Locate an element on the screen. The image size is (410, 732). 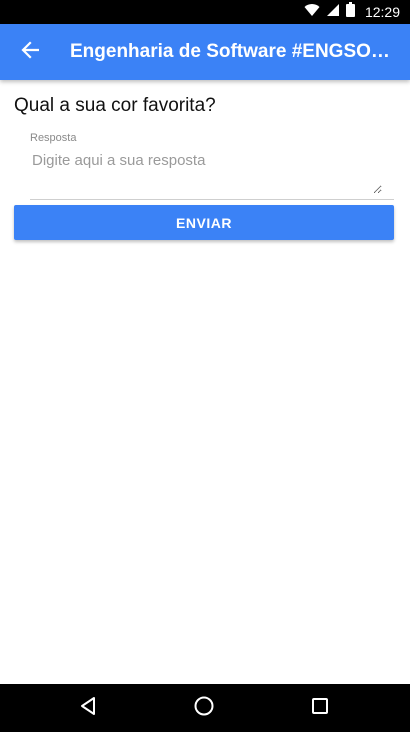
nav-back-button is located at coordinates (88, 708).